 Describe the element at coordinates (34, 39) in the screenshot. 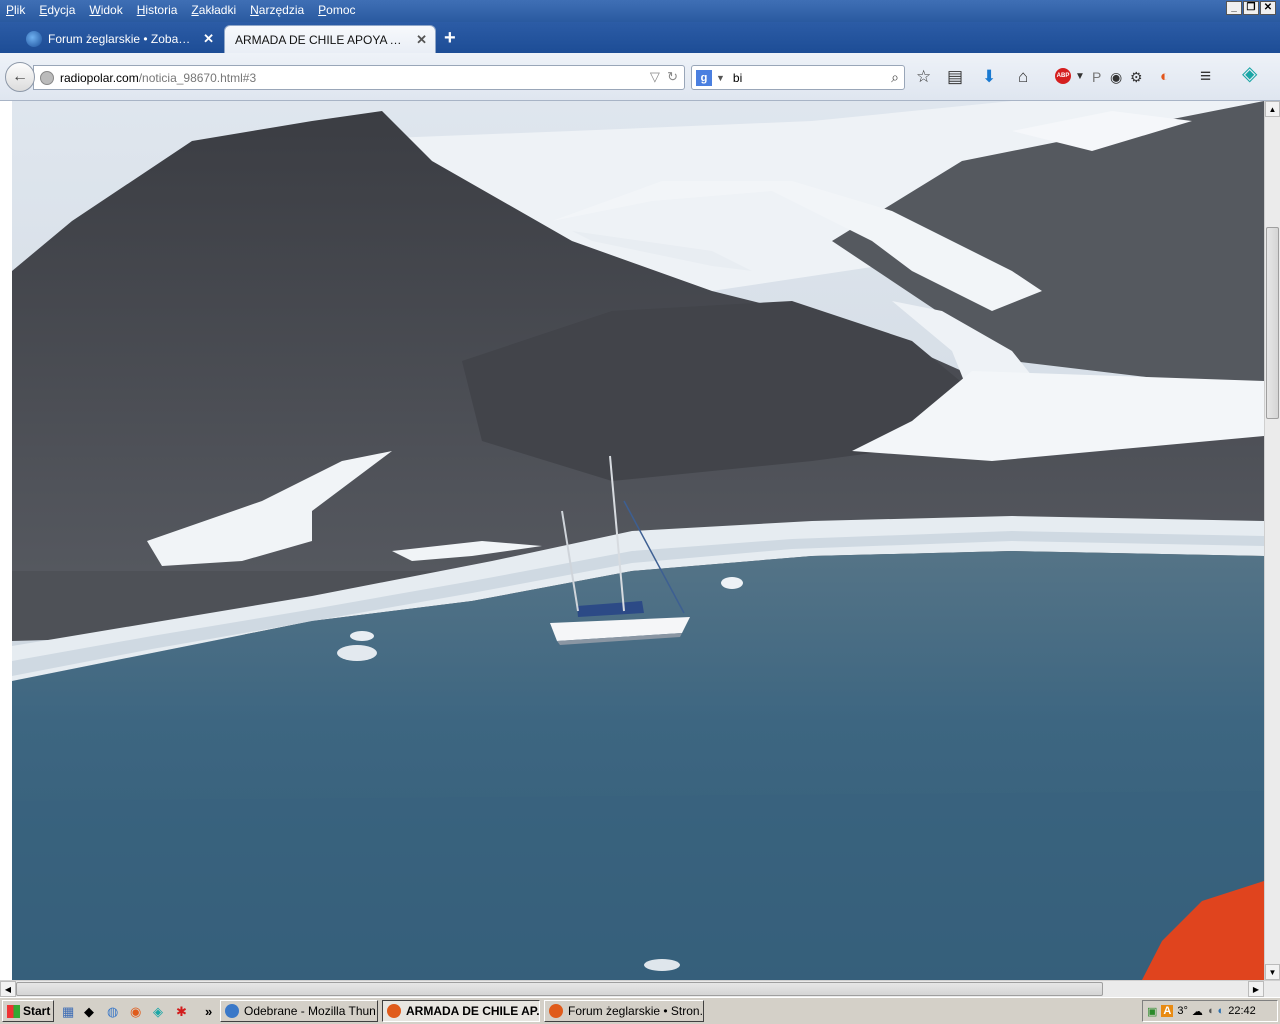

I see `forum-favicon-icon` at that location.